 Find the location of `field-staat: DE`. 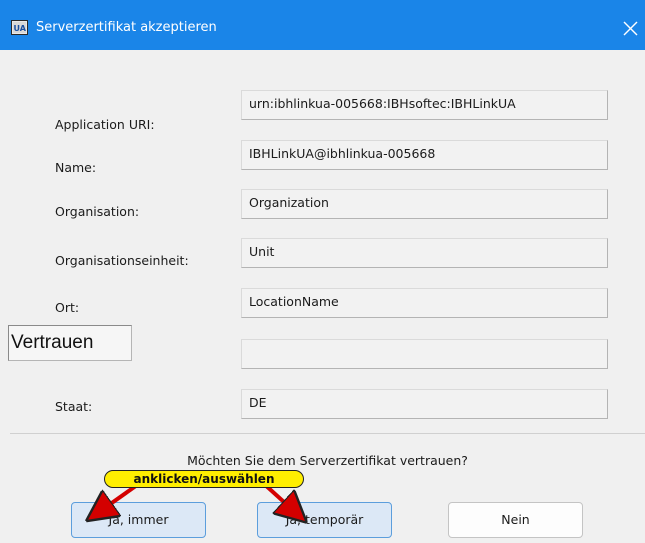

field-staat: DE is located at coordinates (424, 404).